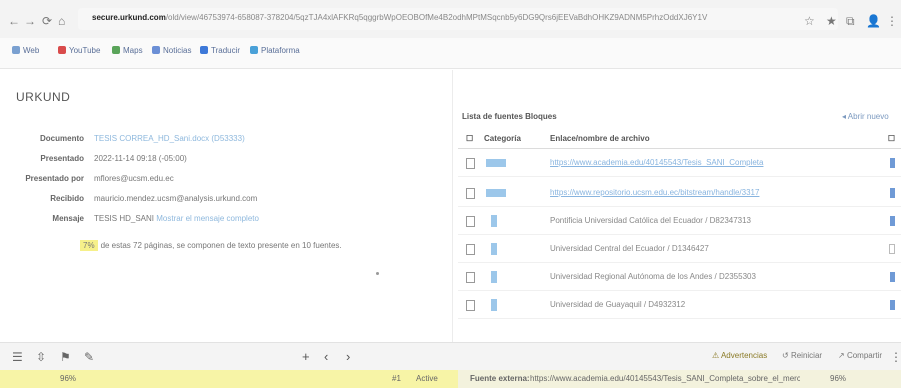  I want to click on panel-divider, so click(452, 210).